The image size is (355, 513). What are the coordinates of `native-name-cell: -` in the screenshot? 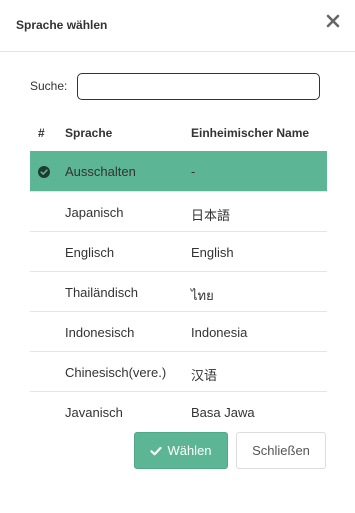 It's located at (193, 171).